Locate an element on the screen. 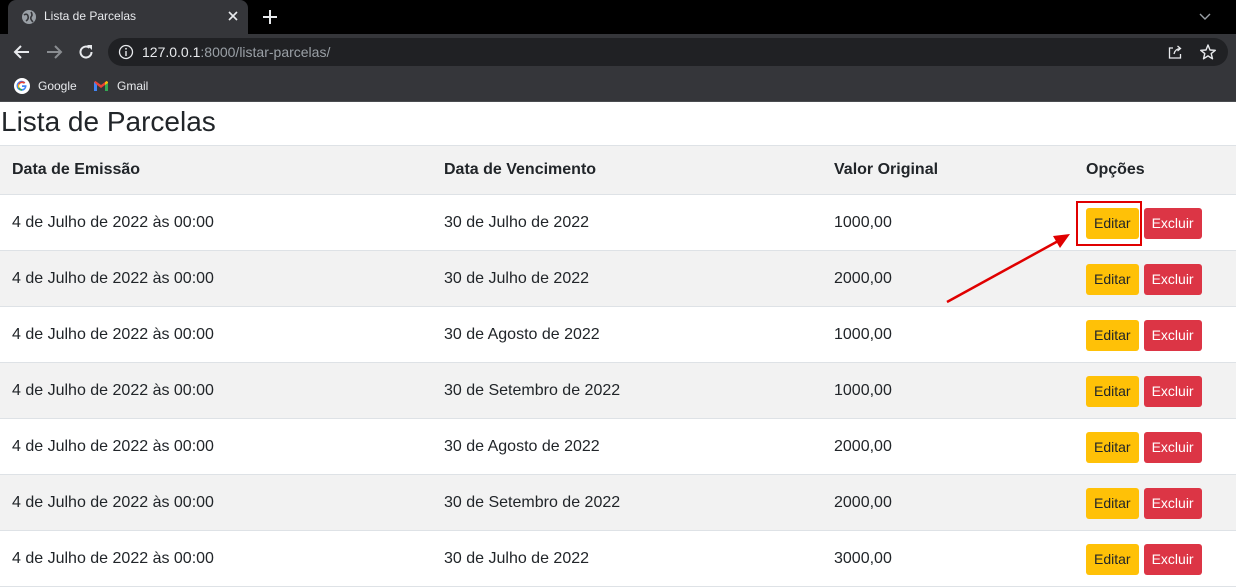 This screenshot has width=1236, height=588. back-arrow-icon is located at coordinates (22, 52).